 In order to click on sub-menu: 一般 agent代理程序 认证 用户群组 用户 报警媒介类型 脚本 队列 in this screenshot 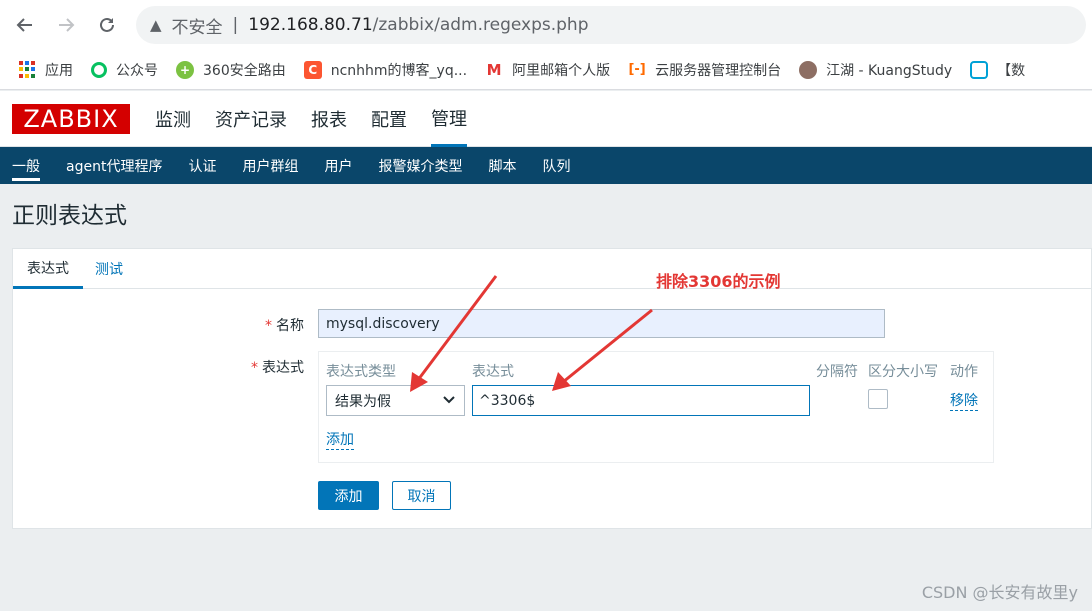, I will do `click(546, 165)`.